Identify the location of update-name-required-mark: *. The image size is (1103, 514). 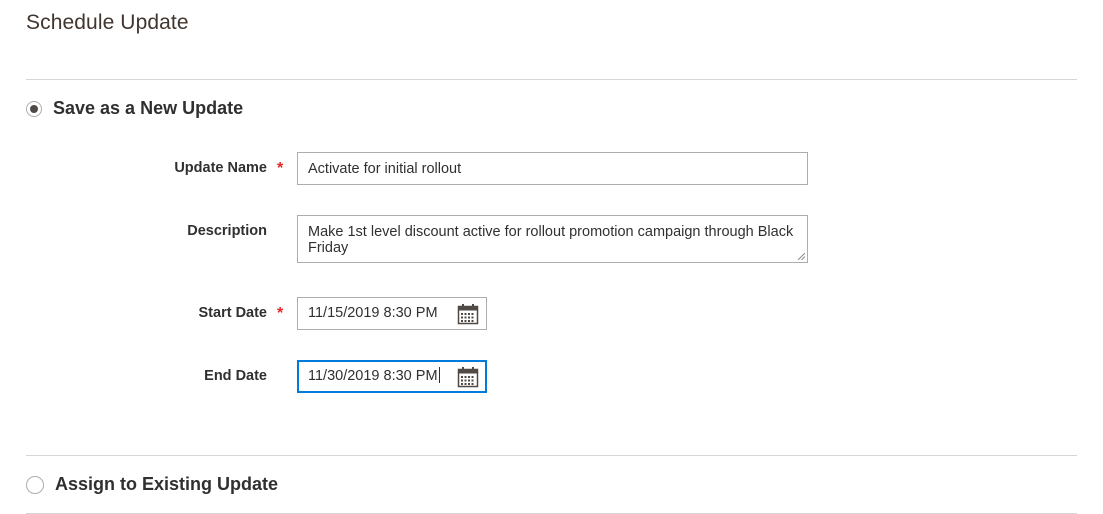
(280, 168).